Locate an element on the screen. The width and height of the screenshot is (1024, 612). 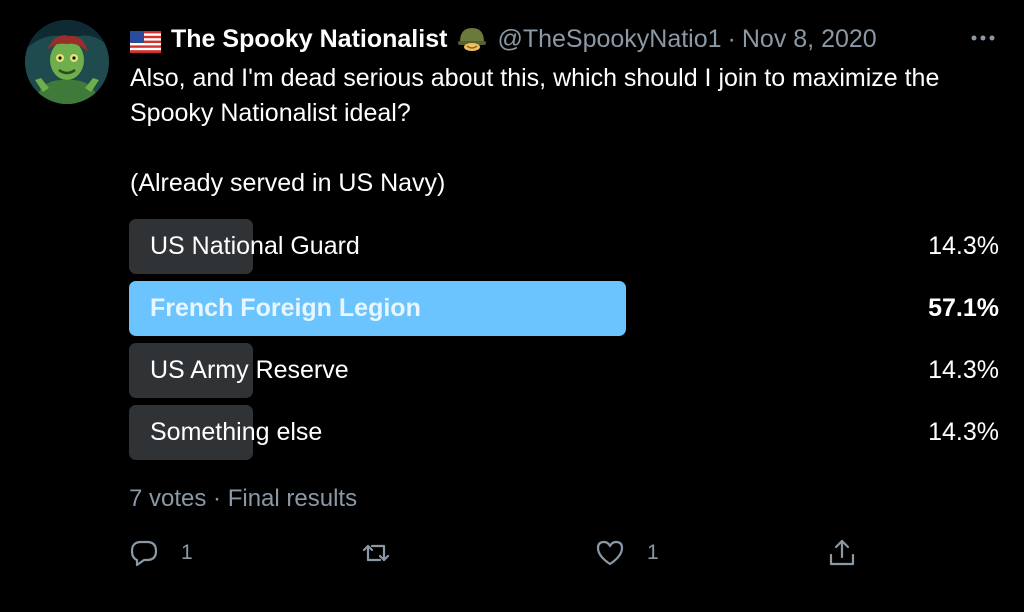
tweet-text-line: (Already served in US Navy) is located at coordinates (288, 183).